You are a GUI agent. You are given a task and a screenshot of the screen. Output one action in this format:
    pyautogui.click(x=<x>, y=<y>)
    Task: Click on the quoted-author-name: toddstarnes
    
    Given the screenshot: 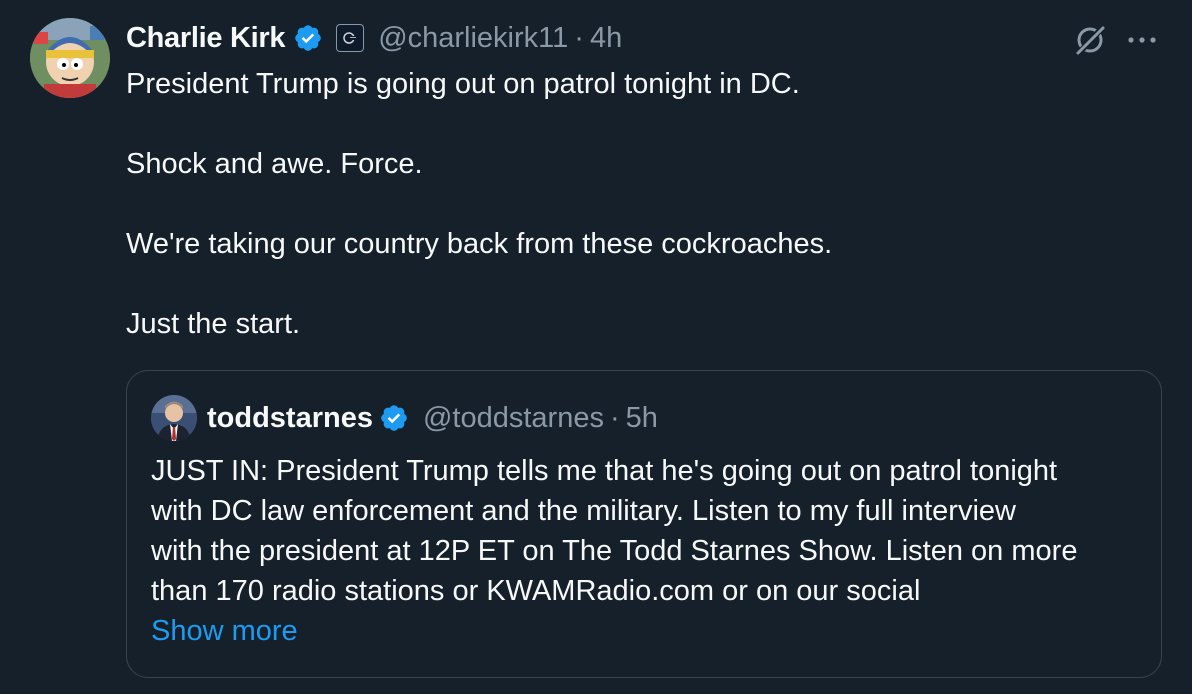 What is the action you would take?
    pyautogui.click(x=290, y=418)
    